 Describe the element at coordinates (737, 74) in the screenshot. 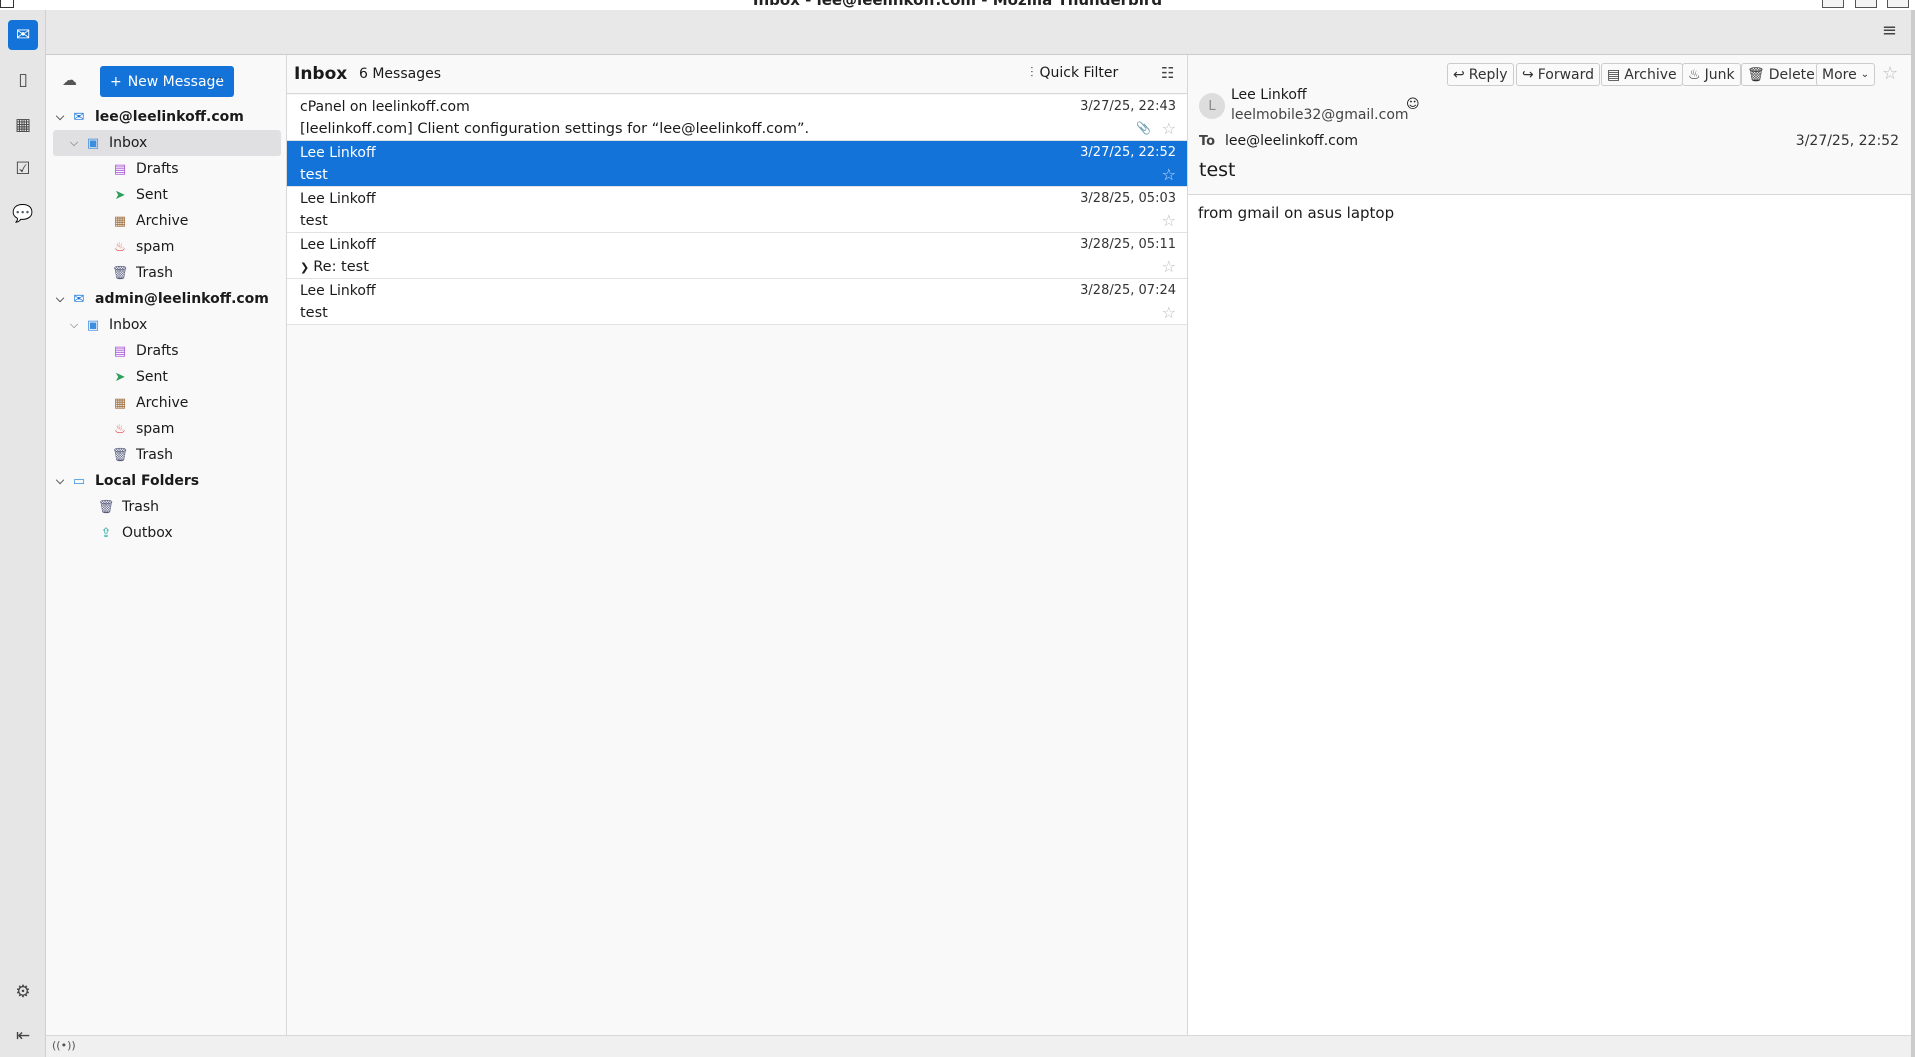

I see `message-list-header: Inbox 6 Messages ⫶ Quick Filter ☷` at that location.